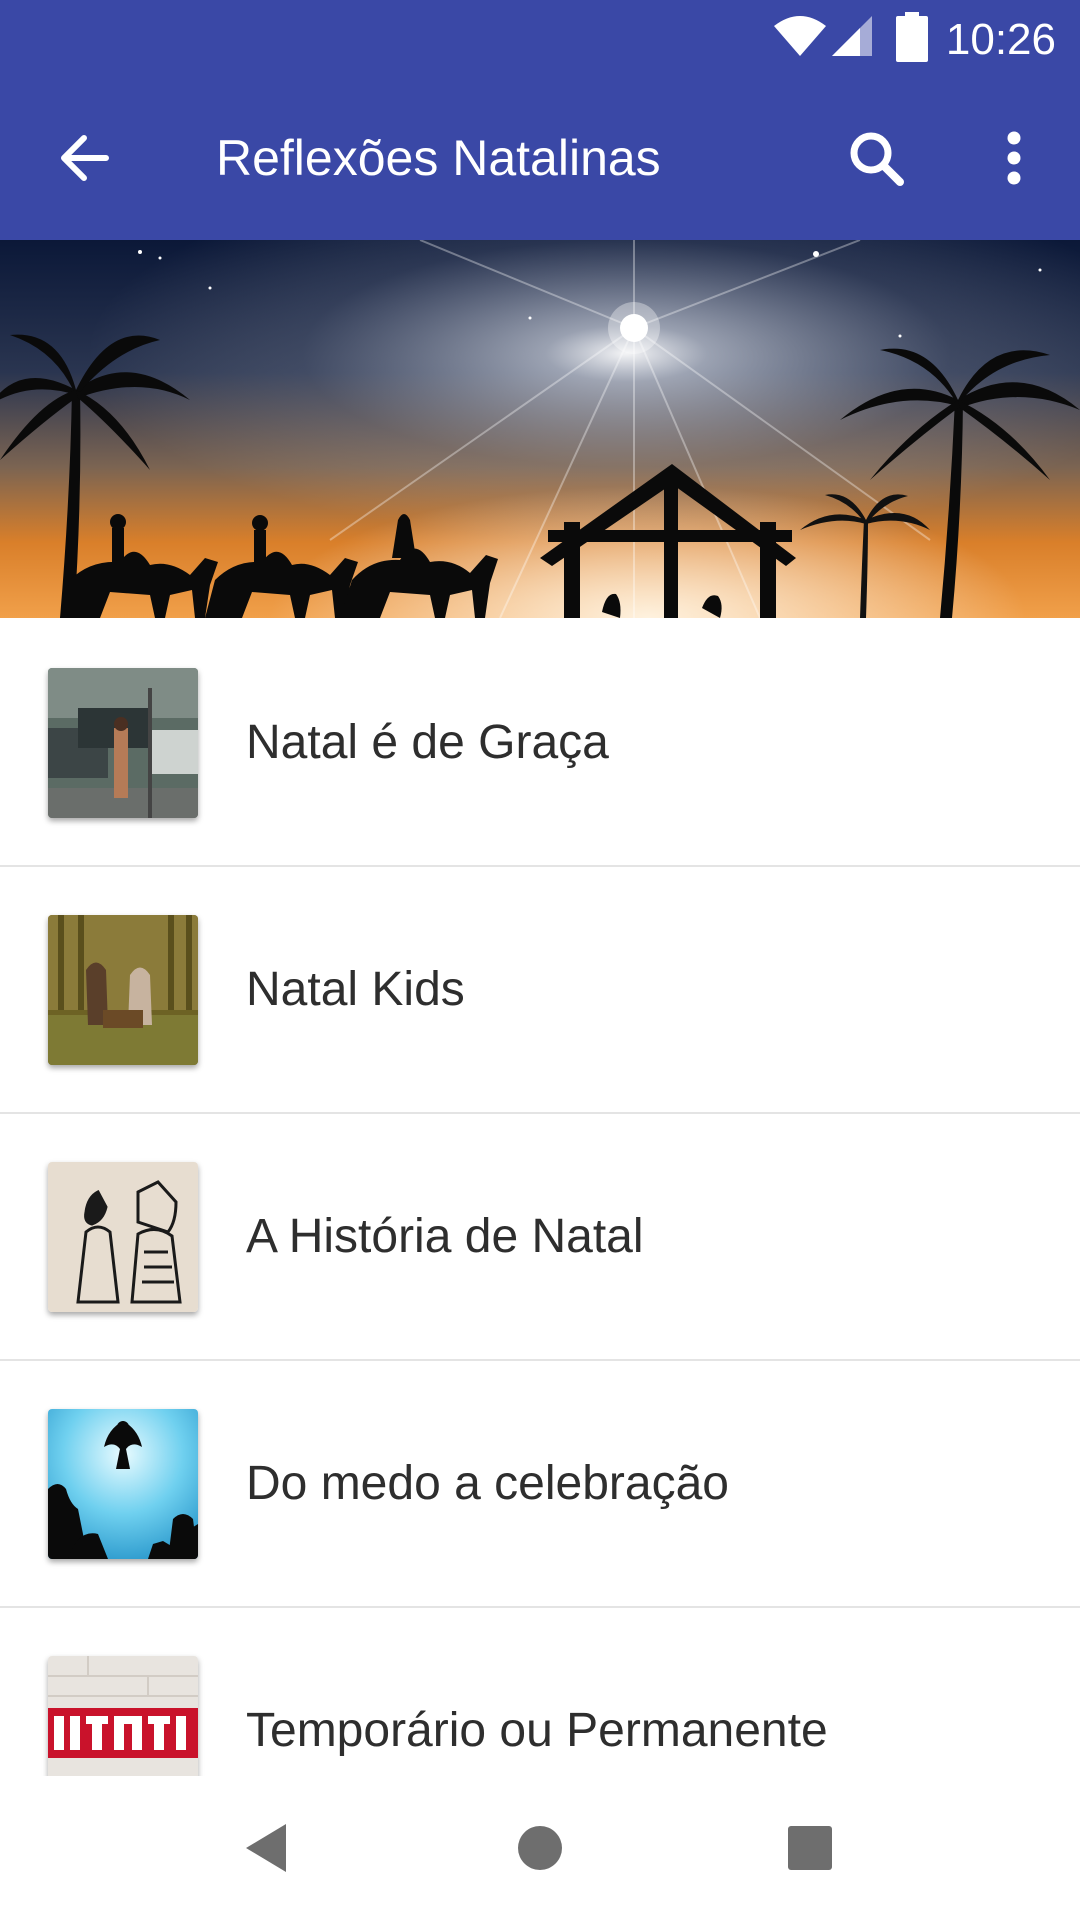 The width and height of the screenshot is (1080, 1920). I want to click on status-bar: 10:26, so click(540, 40).